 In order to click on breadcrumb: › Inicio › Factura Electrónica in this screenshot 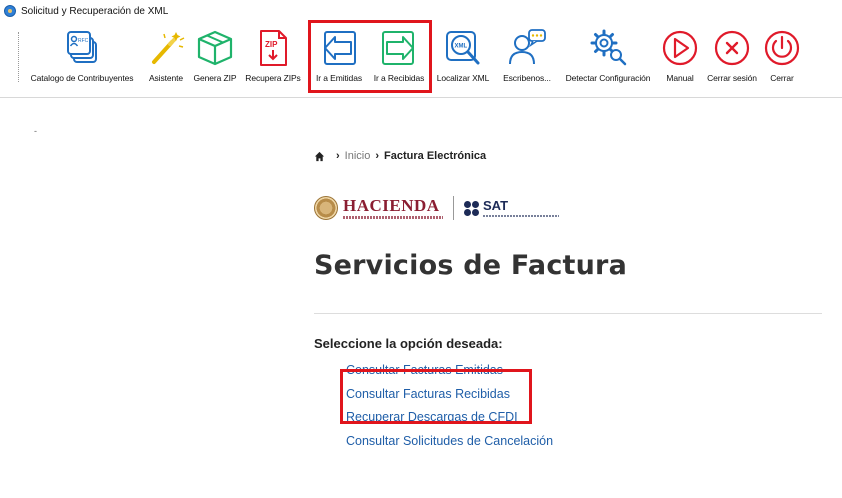, I will do `click(574, 156)`.